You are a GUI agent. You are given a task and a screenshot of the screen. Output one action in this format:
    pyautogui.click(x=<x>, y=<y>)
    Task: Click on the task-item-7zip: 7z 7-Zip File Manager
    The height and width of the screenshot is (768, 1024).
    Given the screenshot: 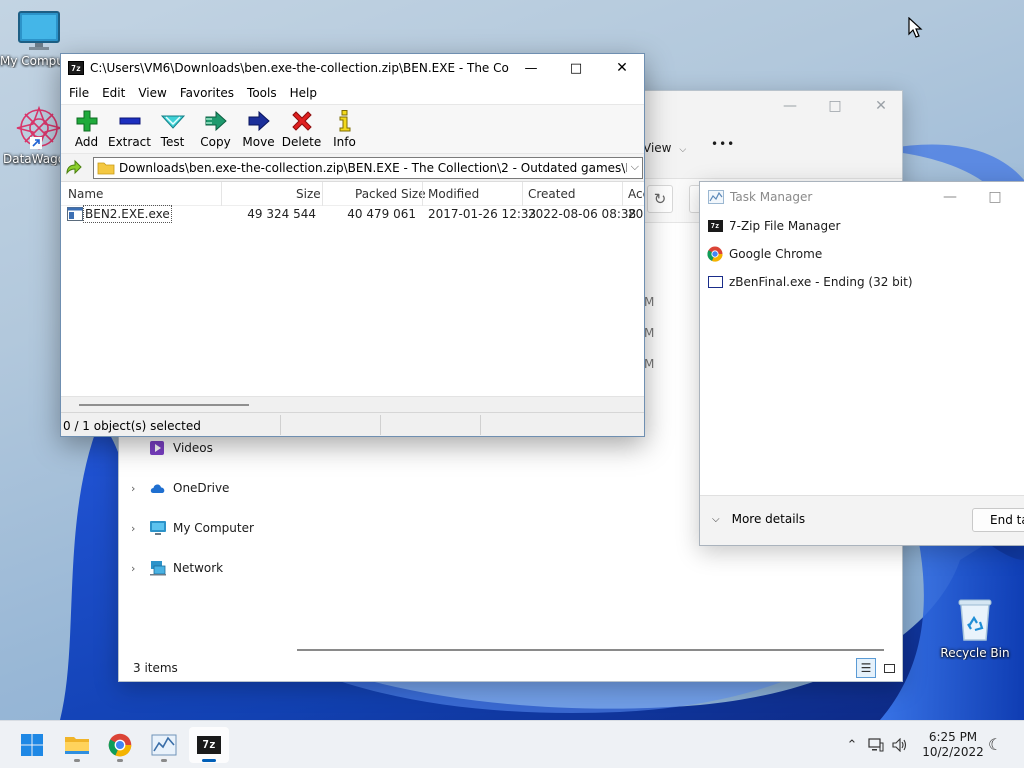 What is the action you would take?
    pyautogui.click(x=773, y=226)
    